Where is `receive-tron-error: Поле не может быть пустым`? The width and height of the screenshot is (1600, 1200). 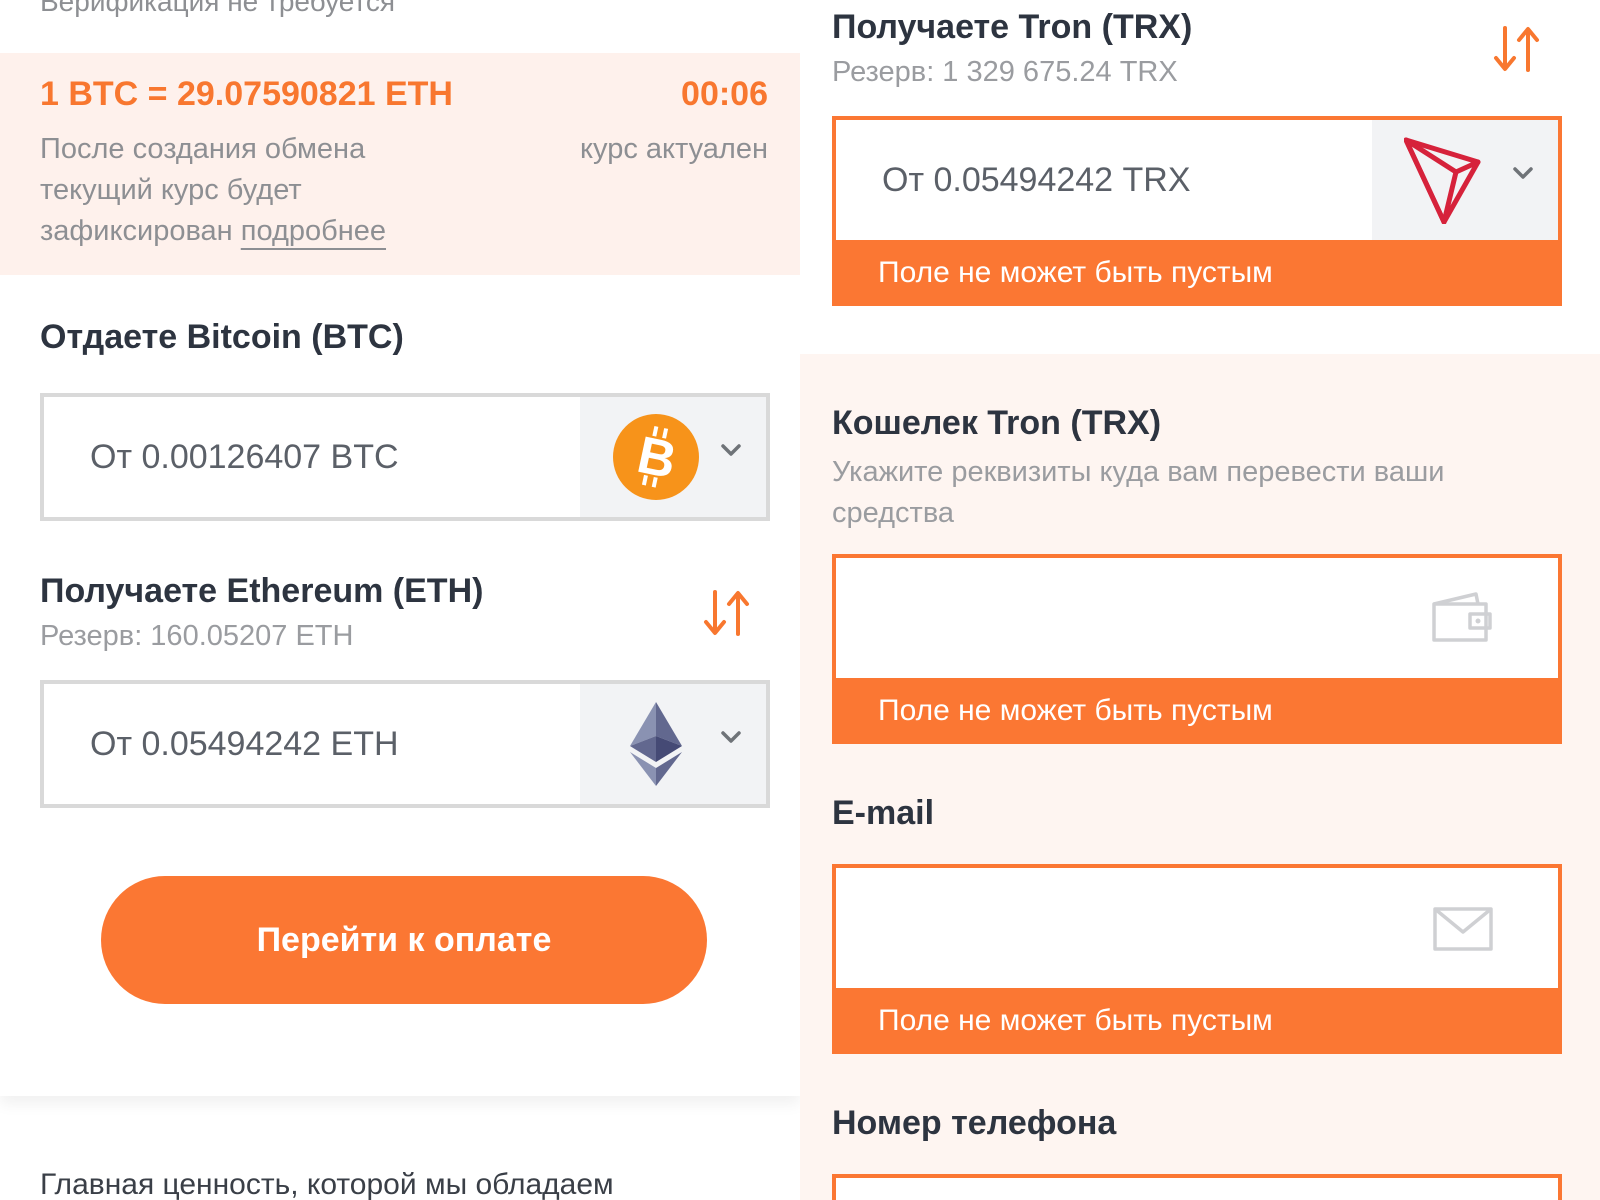 receive-tron-error: Поле не может быть пустым is located at coordinates (1197, 273).